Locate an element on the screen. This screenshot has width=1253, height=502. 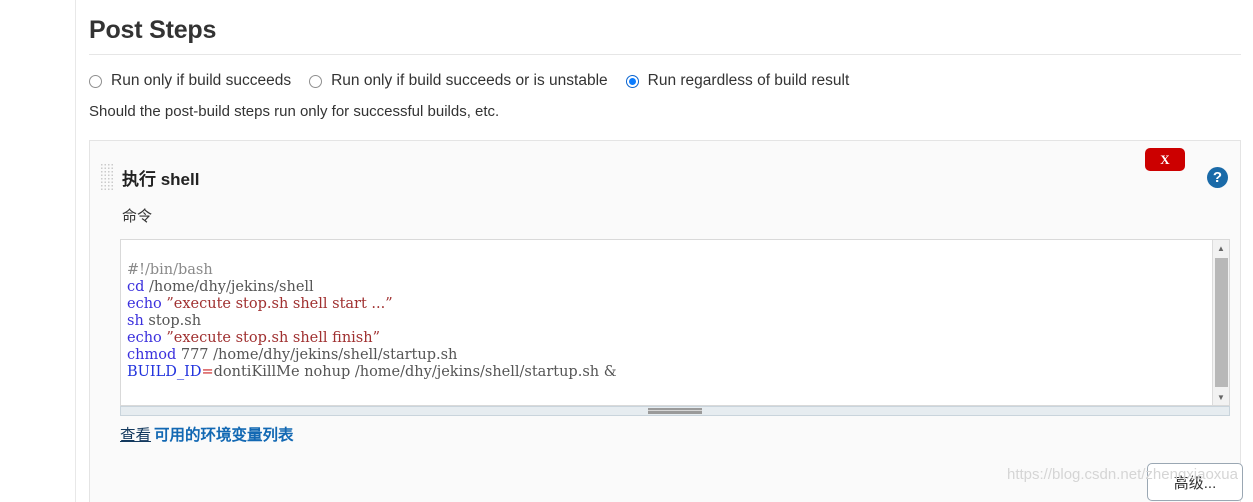
code-token: ”execute stop.sh shell start ...” is located at coordinates (279, 304).